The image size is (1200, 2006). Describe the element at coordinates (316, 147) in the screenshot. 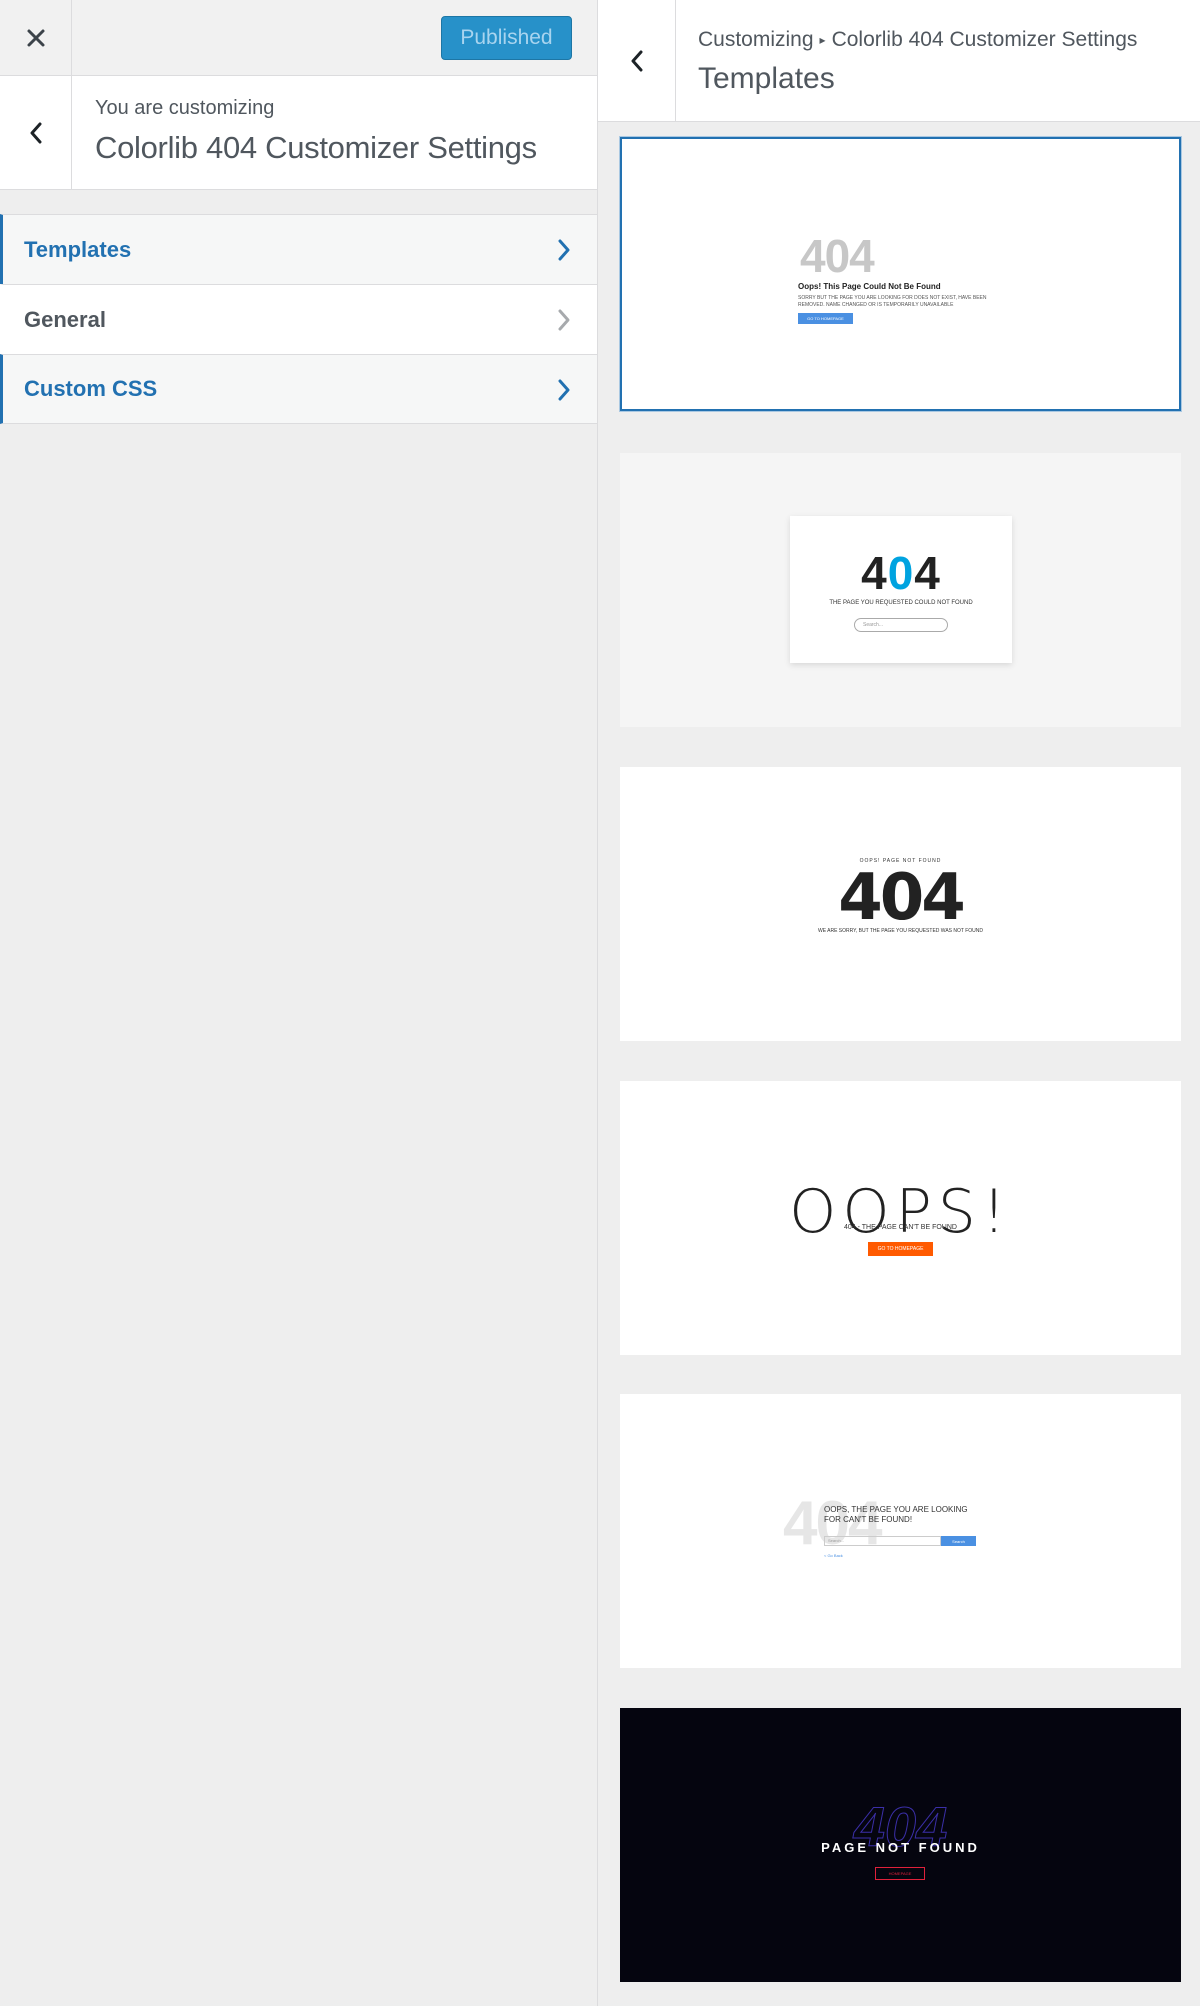

I see `panel-title: Colorlib 404 Customizer Settings` at that location.